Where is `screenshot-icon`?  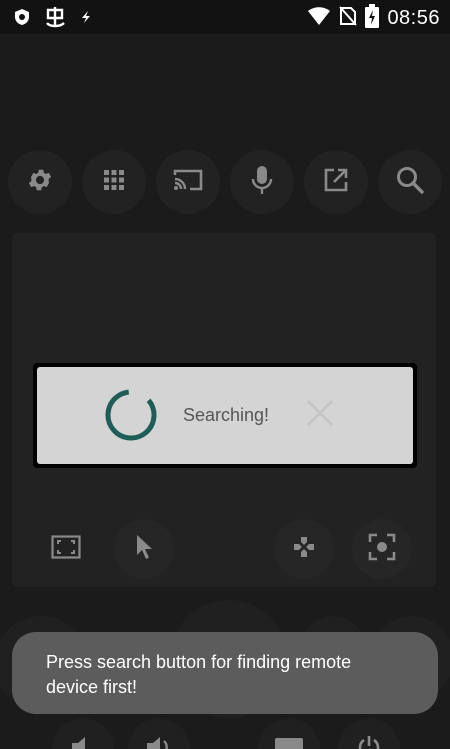
screenshot-icon is located at coordinates (382, 549).